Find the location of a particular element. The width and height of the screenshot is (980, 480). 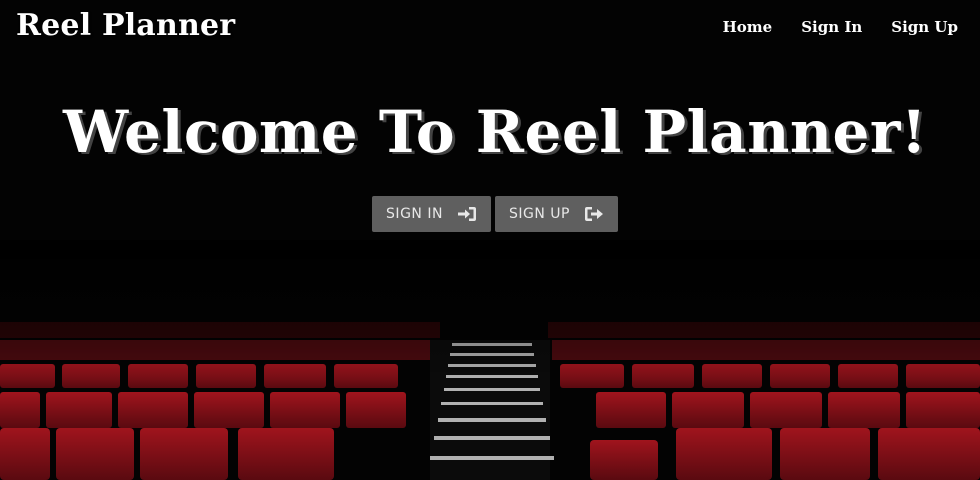

sign-in-icon is located at coordinates (467, 214).